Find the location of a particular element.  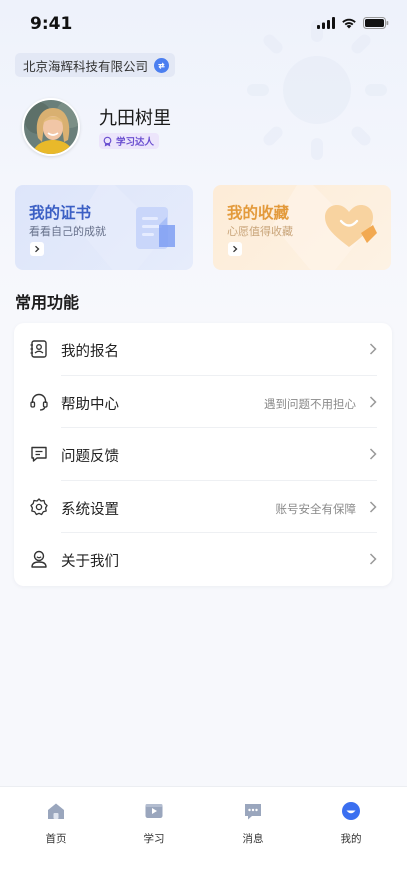

my-certificates-card: 我的证书 看看自己的成就 is located at coordinates (104, 227).